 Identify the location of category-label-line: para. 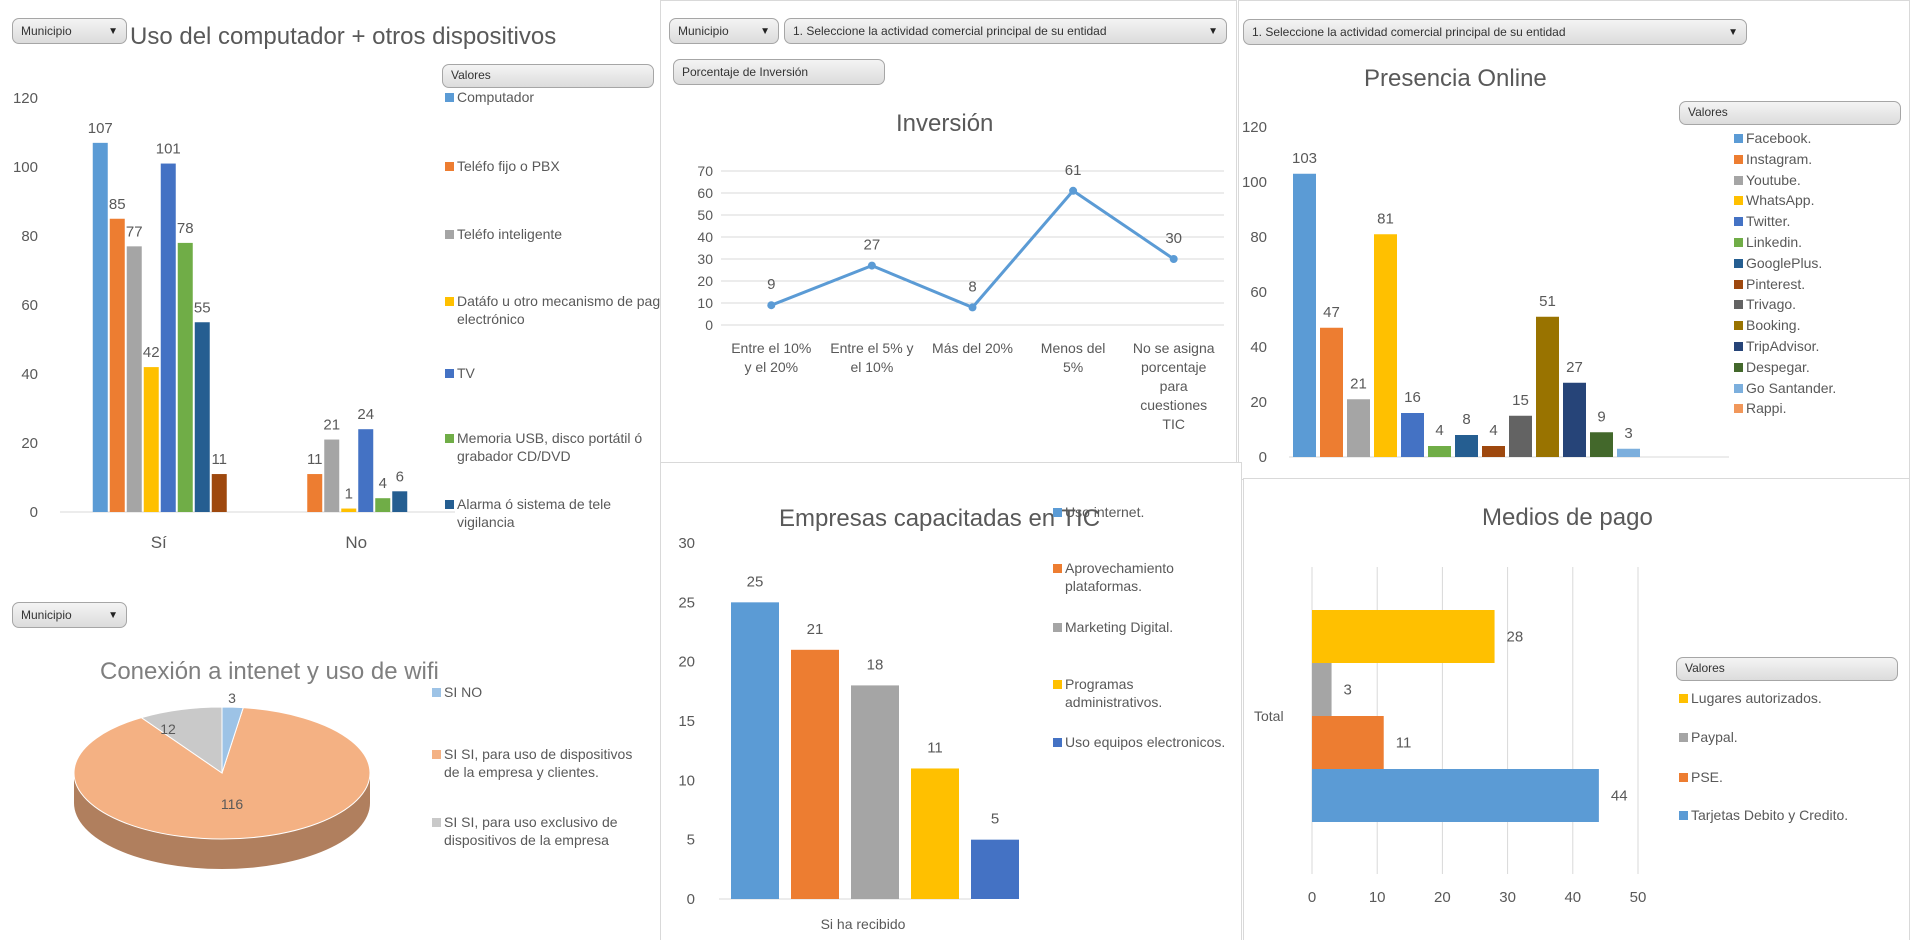
(1174, 386).